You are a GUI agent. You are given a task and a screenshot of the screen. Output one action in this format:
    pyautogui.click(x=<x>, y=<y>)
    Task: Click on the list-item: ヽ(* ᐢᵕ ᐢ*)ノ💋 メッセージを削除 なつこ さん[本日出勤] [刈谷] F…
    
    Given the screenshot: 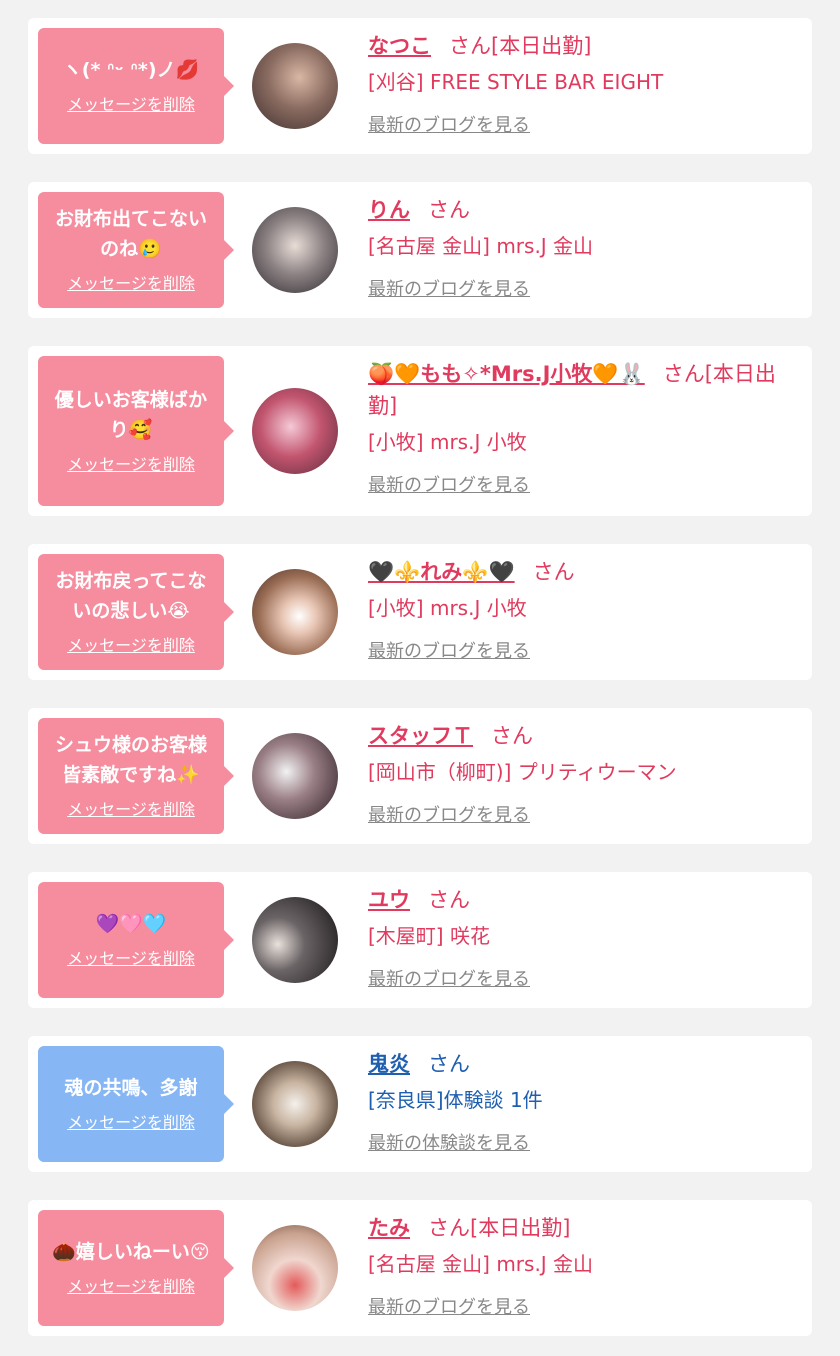 What is the action you would take?
    pyautogui.click(x=420, y=86)
    